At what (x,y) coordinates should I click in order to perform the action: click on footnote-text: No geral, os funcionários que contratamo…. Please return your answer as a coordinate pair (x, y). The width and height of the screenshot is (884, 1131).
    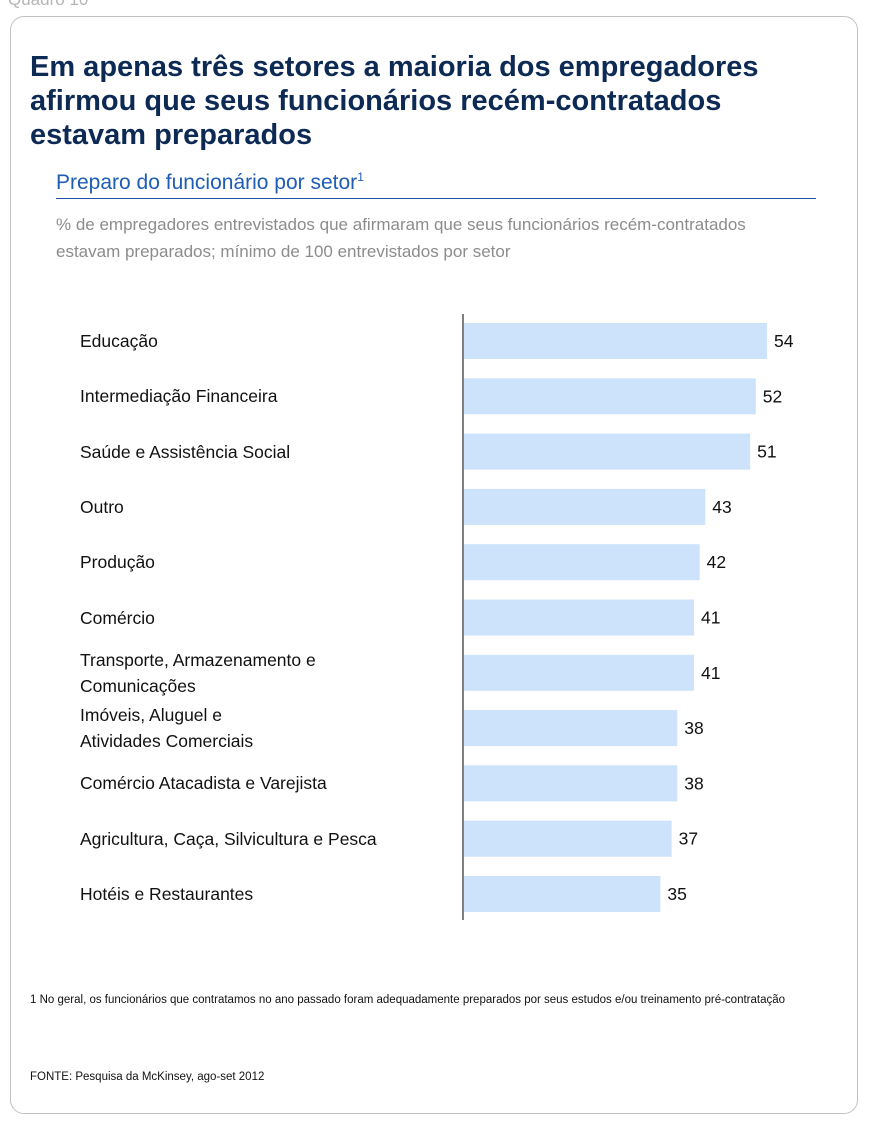
    Looking at the image, I should click on (412, 1000).